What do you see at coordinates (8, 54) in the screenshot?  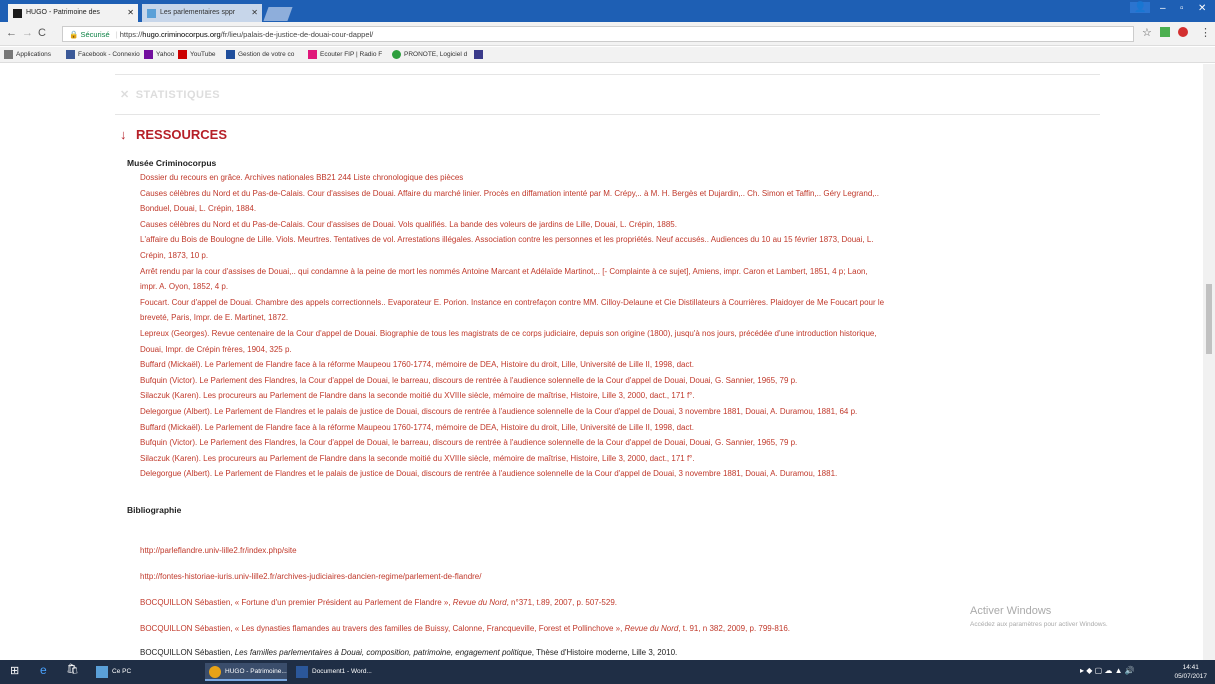 I see `apps-grid-icon` at bounding box center [8, 54].